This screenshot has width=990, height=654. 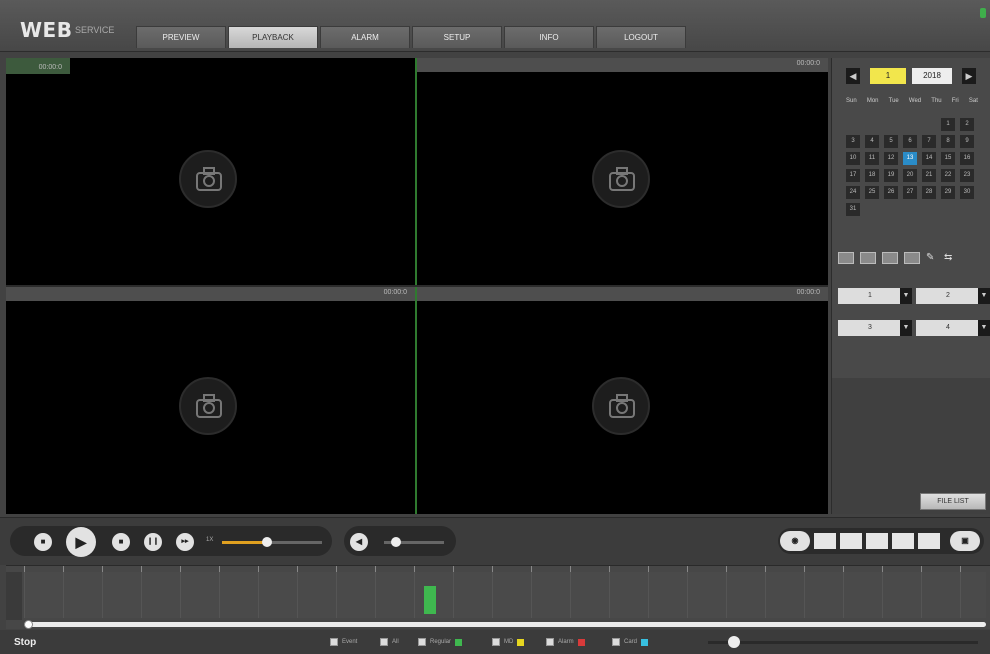 I want to click on video-pane-1: 00:00:0, so click(x=210, y=171).